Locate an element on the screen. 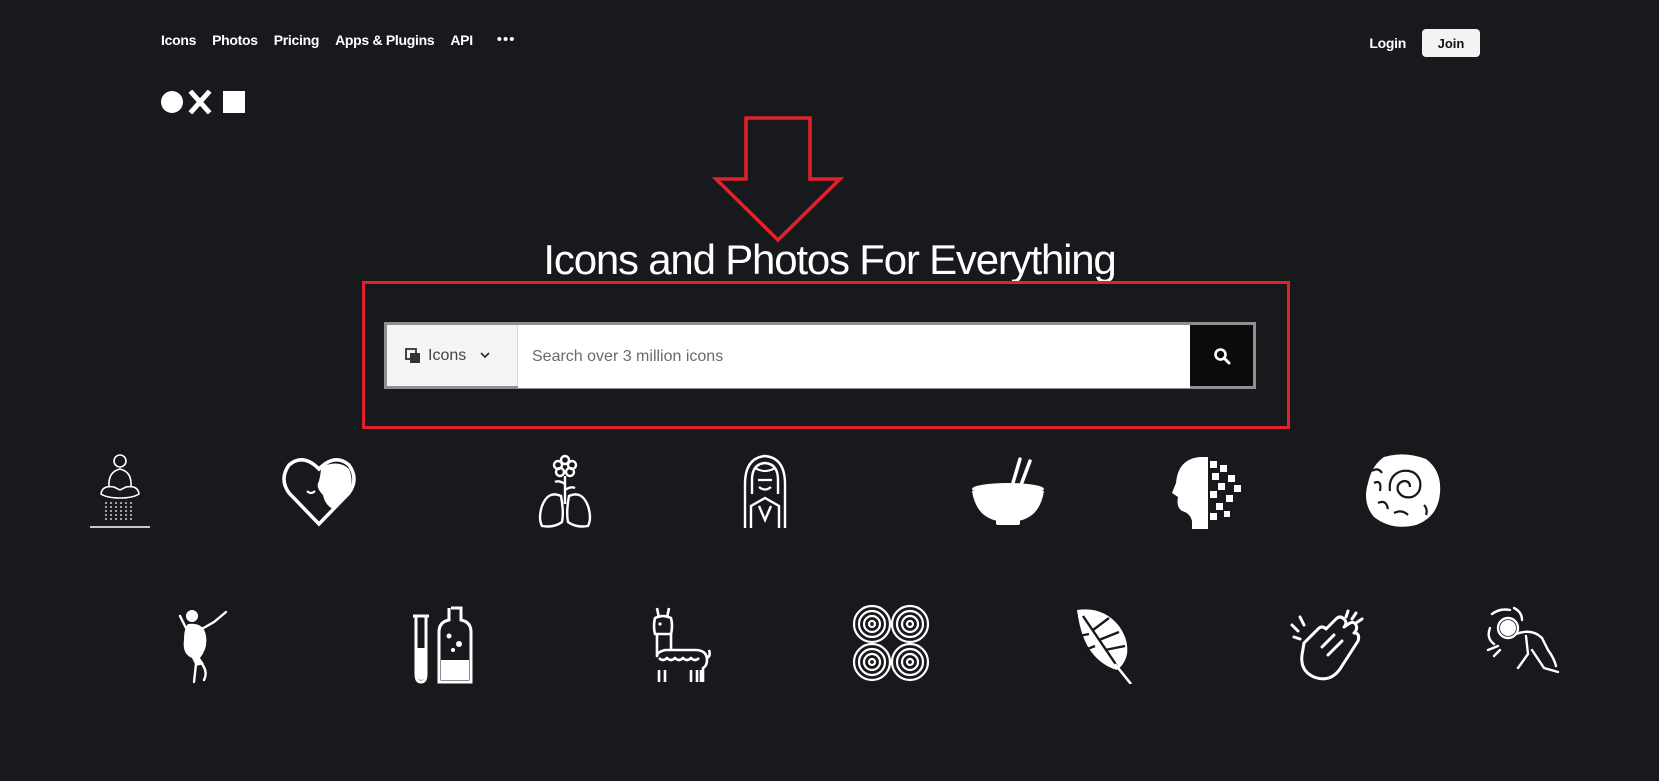 The height and width of the screenshot is (783, 1659). nav-pricing: Pricing is located at coordinates (297, 40).